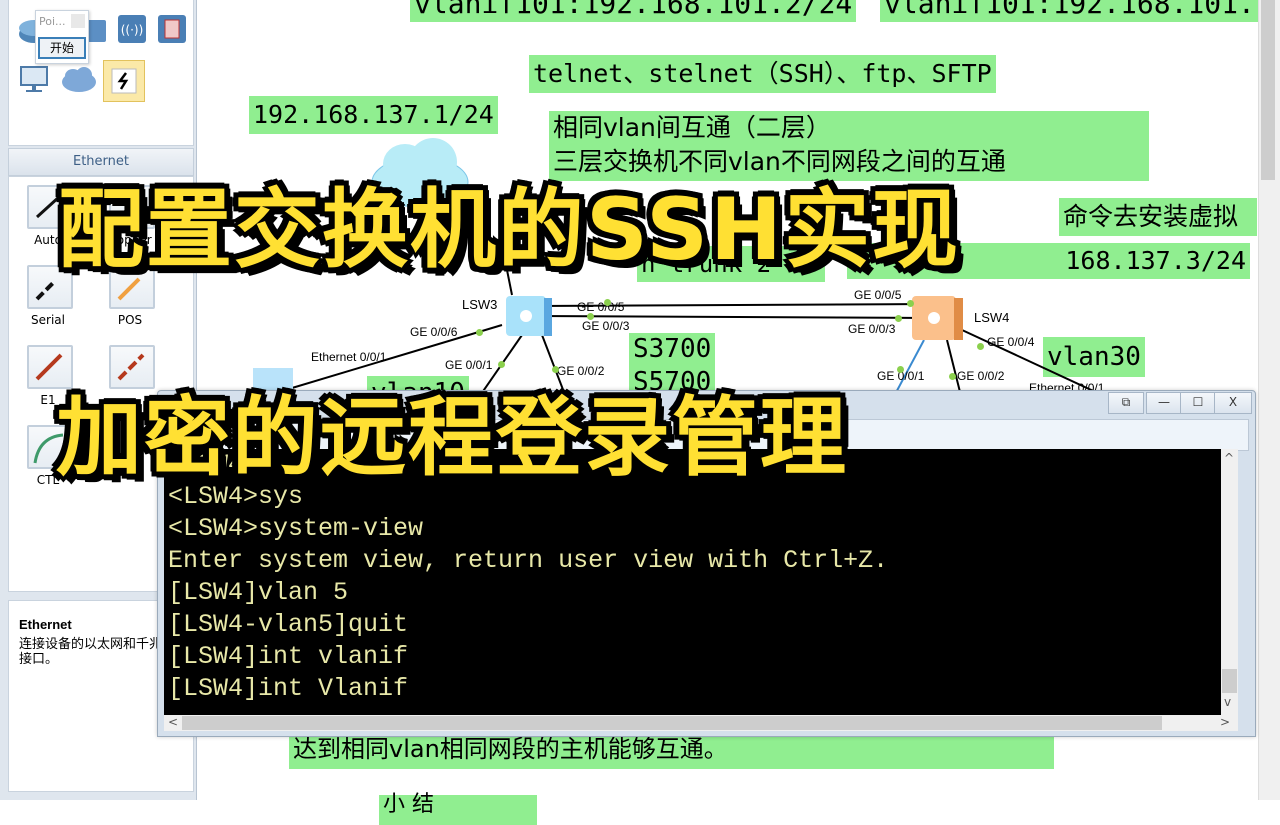 This screenshot has height=825, width=1280. What do you see at coordinates (480, 304) in the screenshot?
I see `switch-lsw3-label: LSW3` at bounding box center [480, 304].